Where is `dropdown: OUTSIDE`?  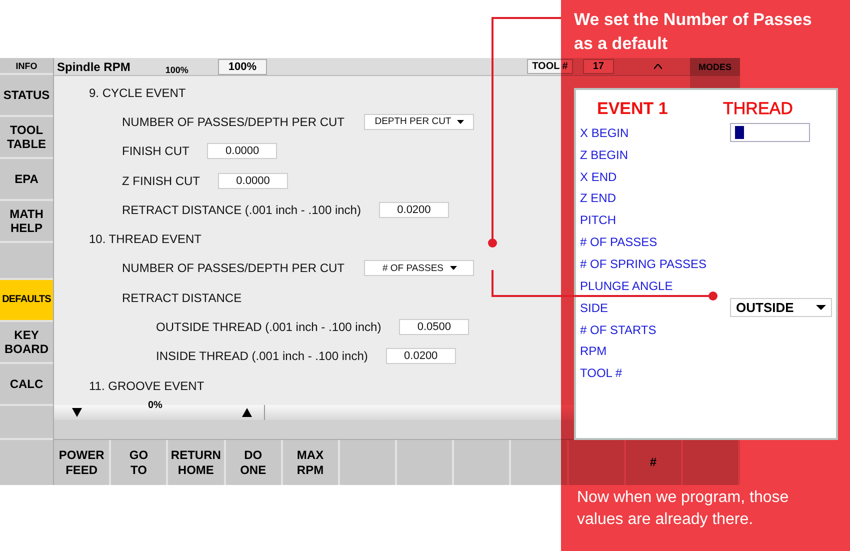
dropdown: OUTSIDE is located at coordinates (781, 308).